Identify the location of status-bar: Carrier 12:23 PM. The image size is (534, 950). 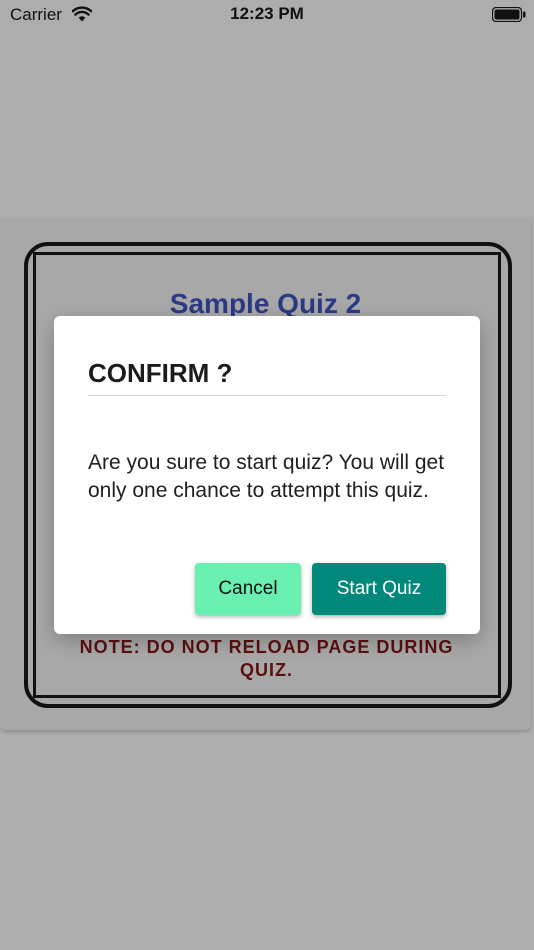
(267, 15).